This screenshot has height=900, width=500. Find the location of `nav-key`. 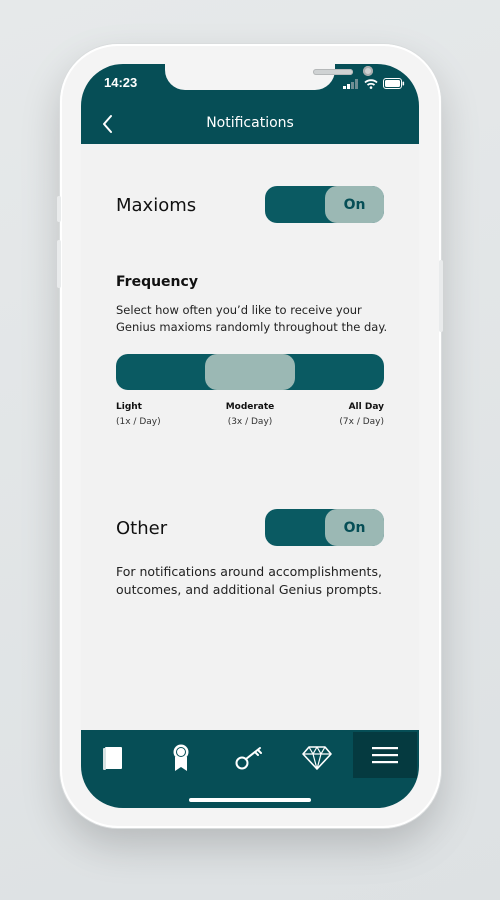

nav-key is located at coordinates (249, 758).